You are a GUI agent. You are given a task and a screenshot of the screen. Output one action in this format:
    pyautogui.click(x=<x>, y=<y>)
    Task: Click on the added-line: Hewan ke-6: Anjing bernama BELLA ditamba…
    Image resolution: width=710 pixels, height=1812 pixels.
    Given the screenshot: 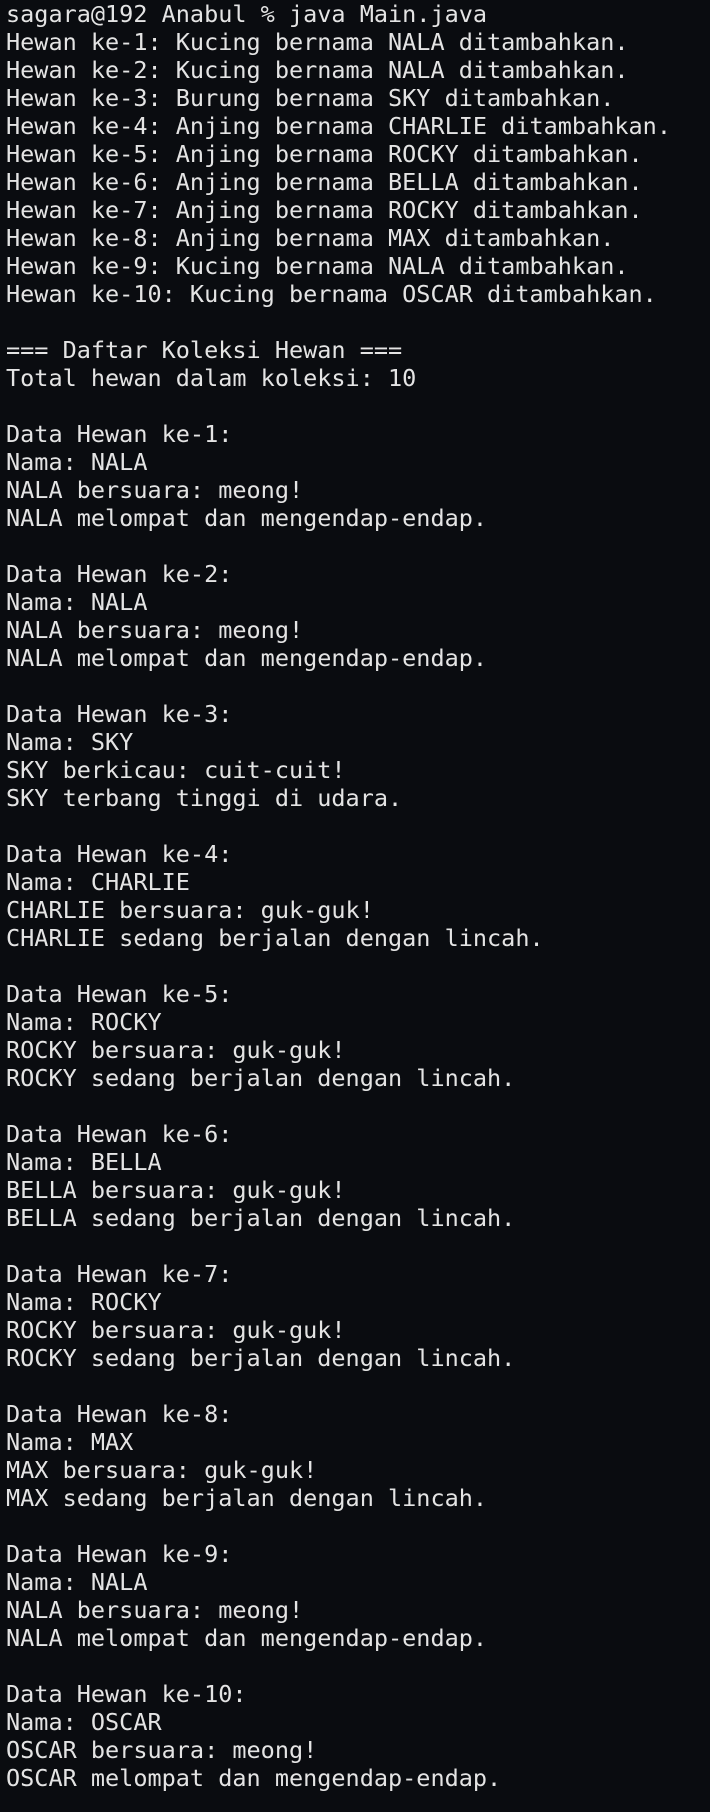 What is the action you would take?
    pyautogui.click(x=324, y=182)
    